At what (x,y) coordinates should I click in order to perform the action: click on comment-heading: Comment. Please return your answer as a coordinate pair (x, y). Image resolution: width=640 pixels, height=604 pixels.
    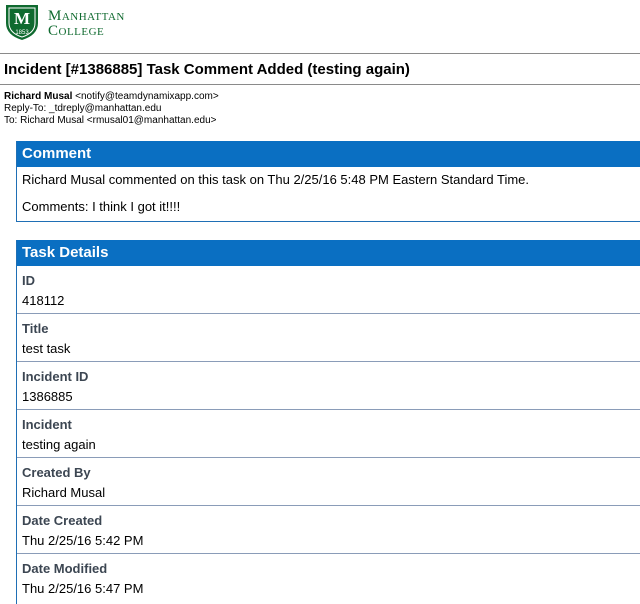
    Looking at the image, I should click on (328, 154).